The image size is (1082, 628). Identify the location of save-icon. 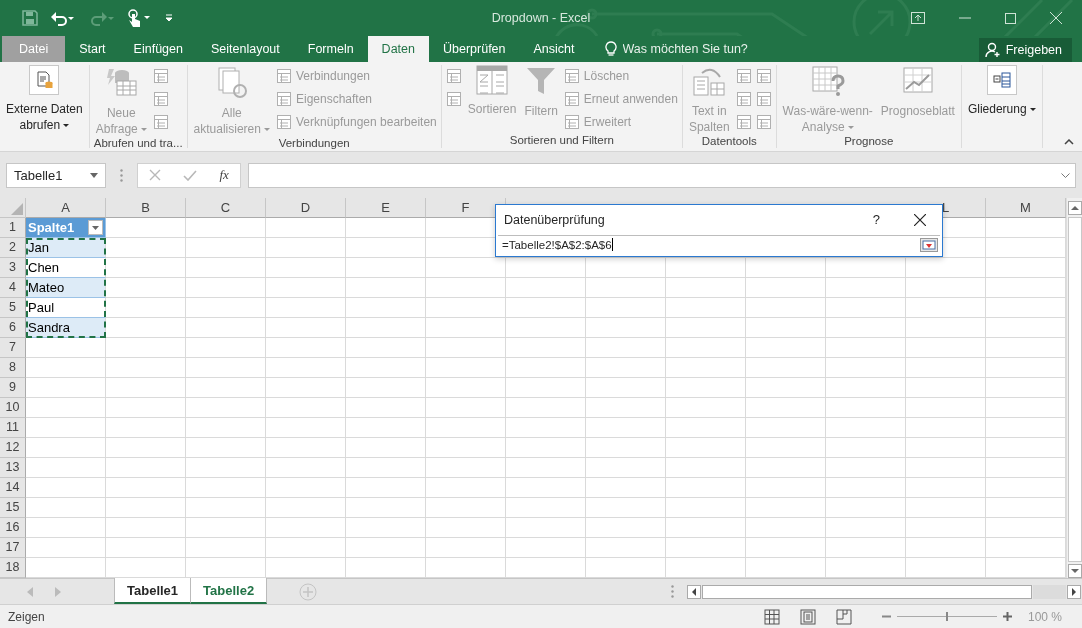
(30, 18).